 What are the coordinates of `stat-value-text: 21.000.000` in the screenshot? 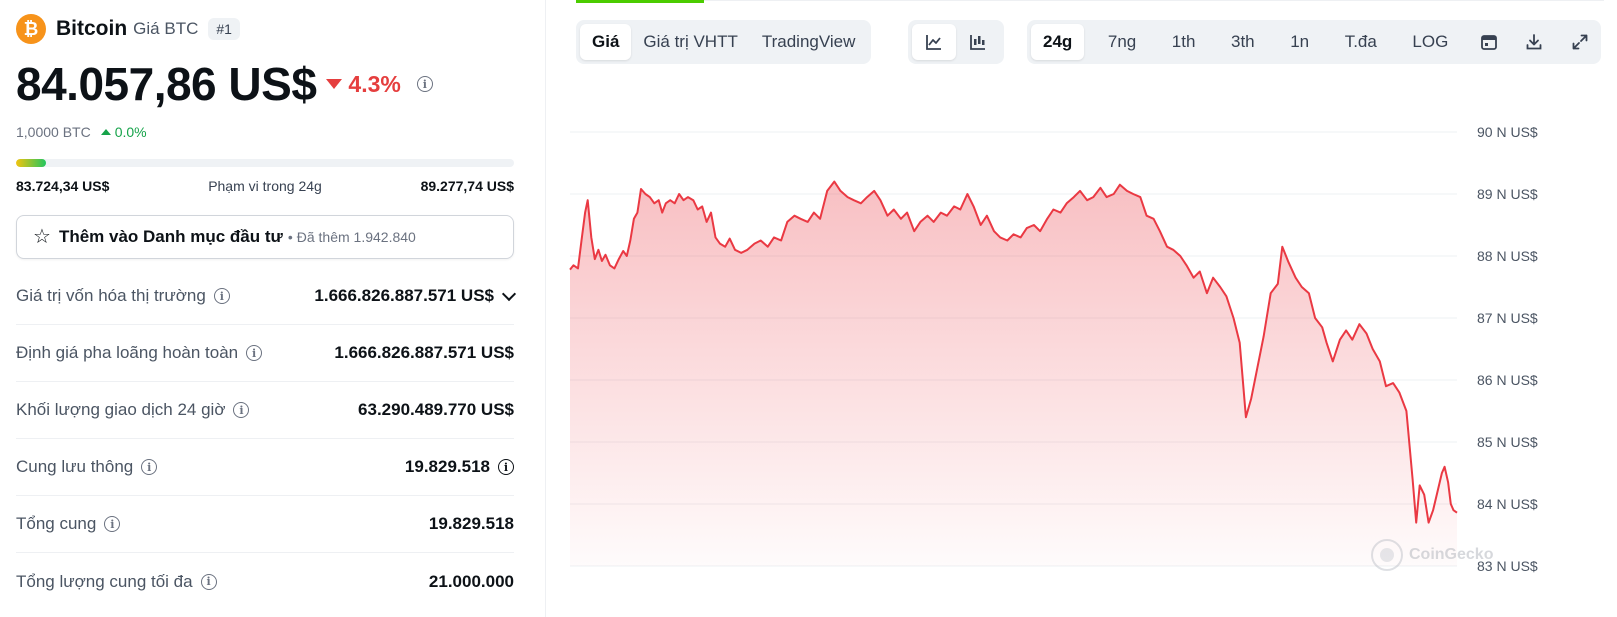 It's located at (471, 581).